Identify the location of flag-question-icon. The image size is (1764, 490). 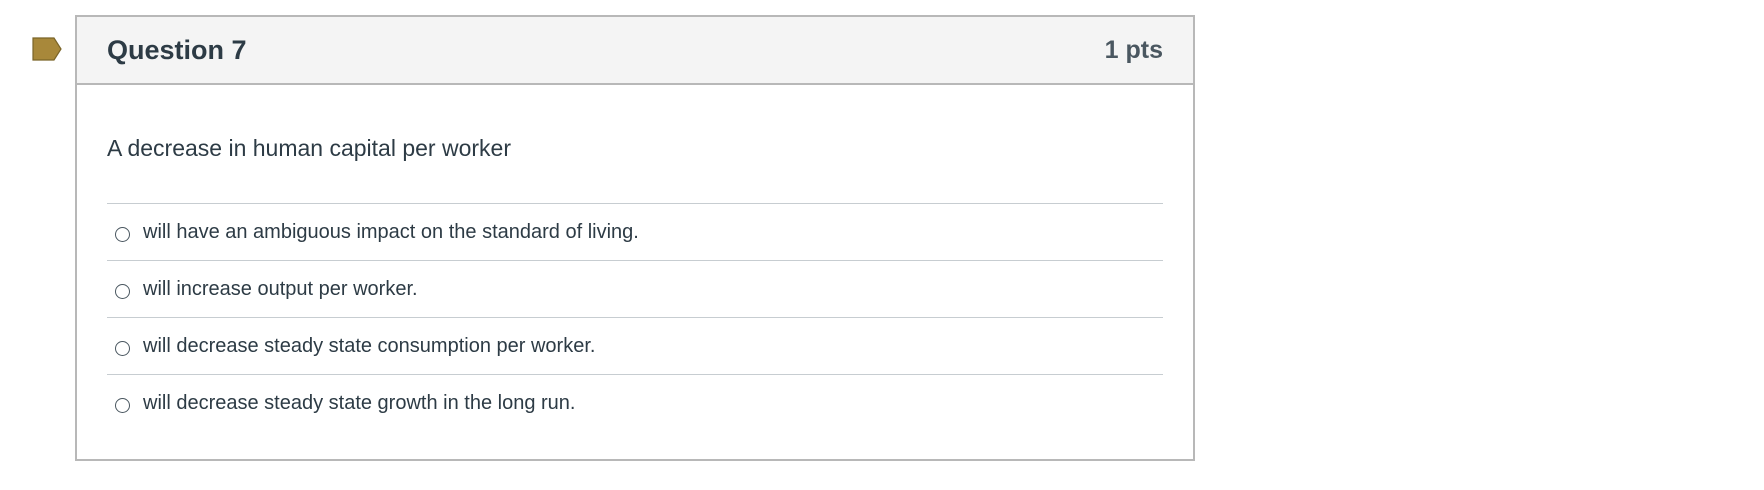
(47, 49).